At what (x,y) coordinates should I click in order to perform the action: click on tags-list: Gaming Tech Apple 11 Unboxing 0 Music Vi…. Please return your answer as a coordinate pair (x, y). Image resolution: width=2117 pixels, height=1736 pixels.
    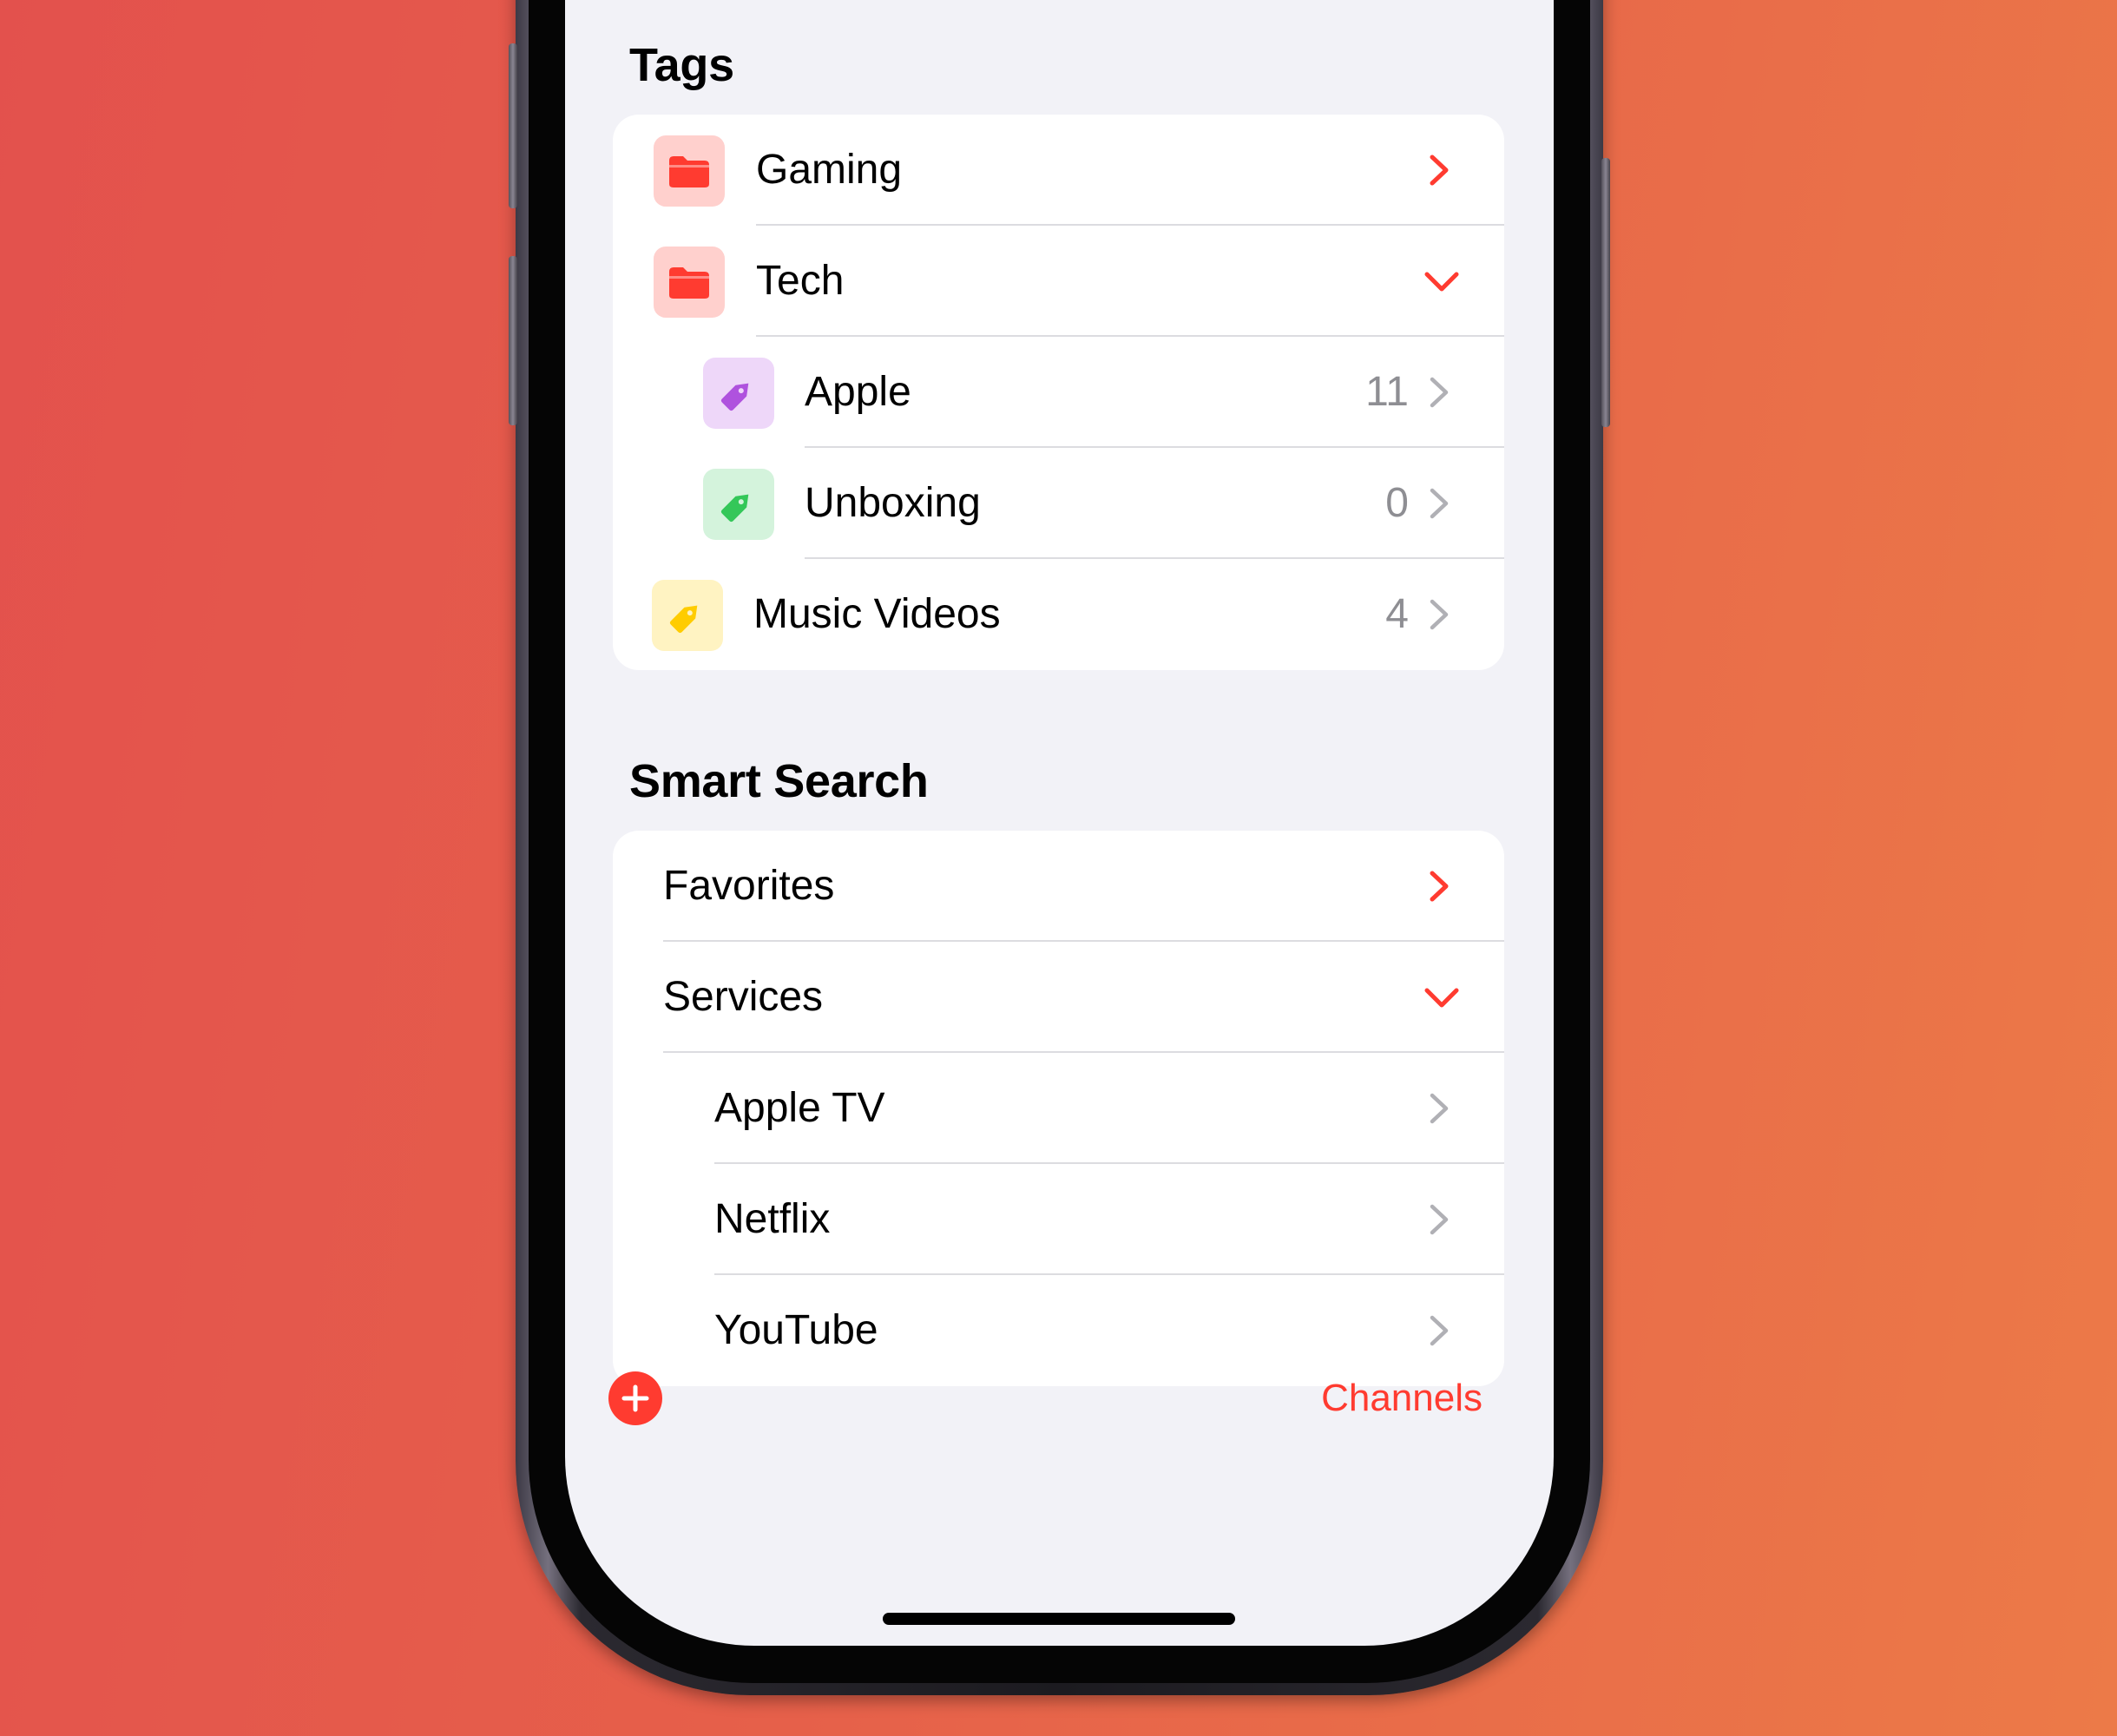
    Looking at the image, I should click on (1058, 392).